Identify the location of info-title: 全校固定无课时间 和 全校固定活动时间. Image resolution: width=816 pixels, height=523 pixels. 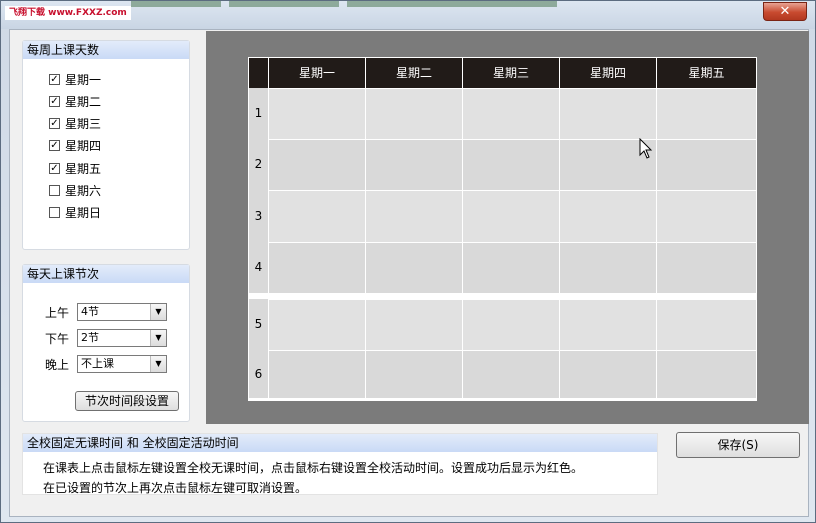
(340, 443).